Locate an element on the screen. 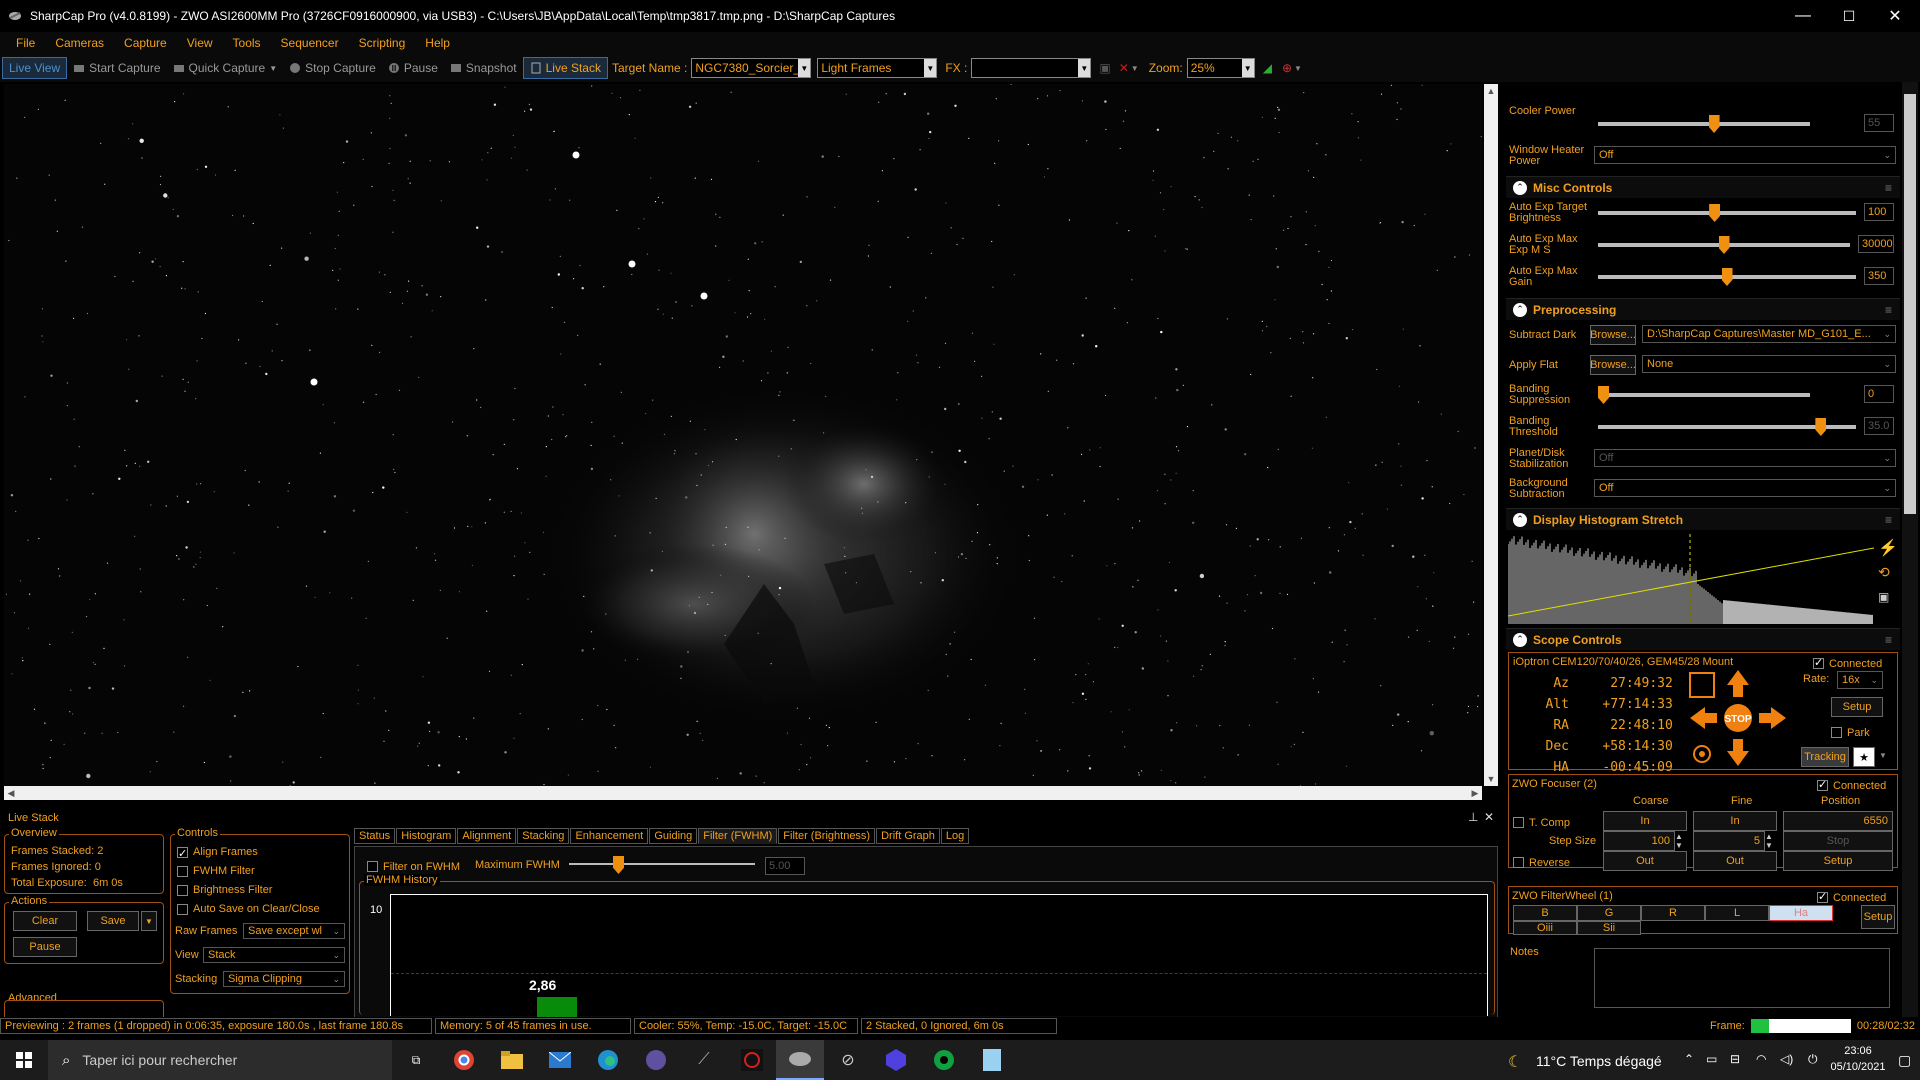 This screenshot has height=1080, width=1920. notification-icon: ▢ is located at coordinates (1904, 1060).